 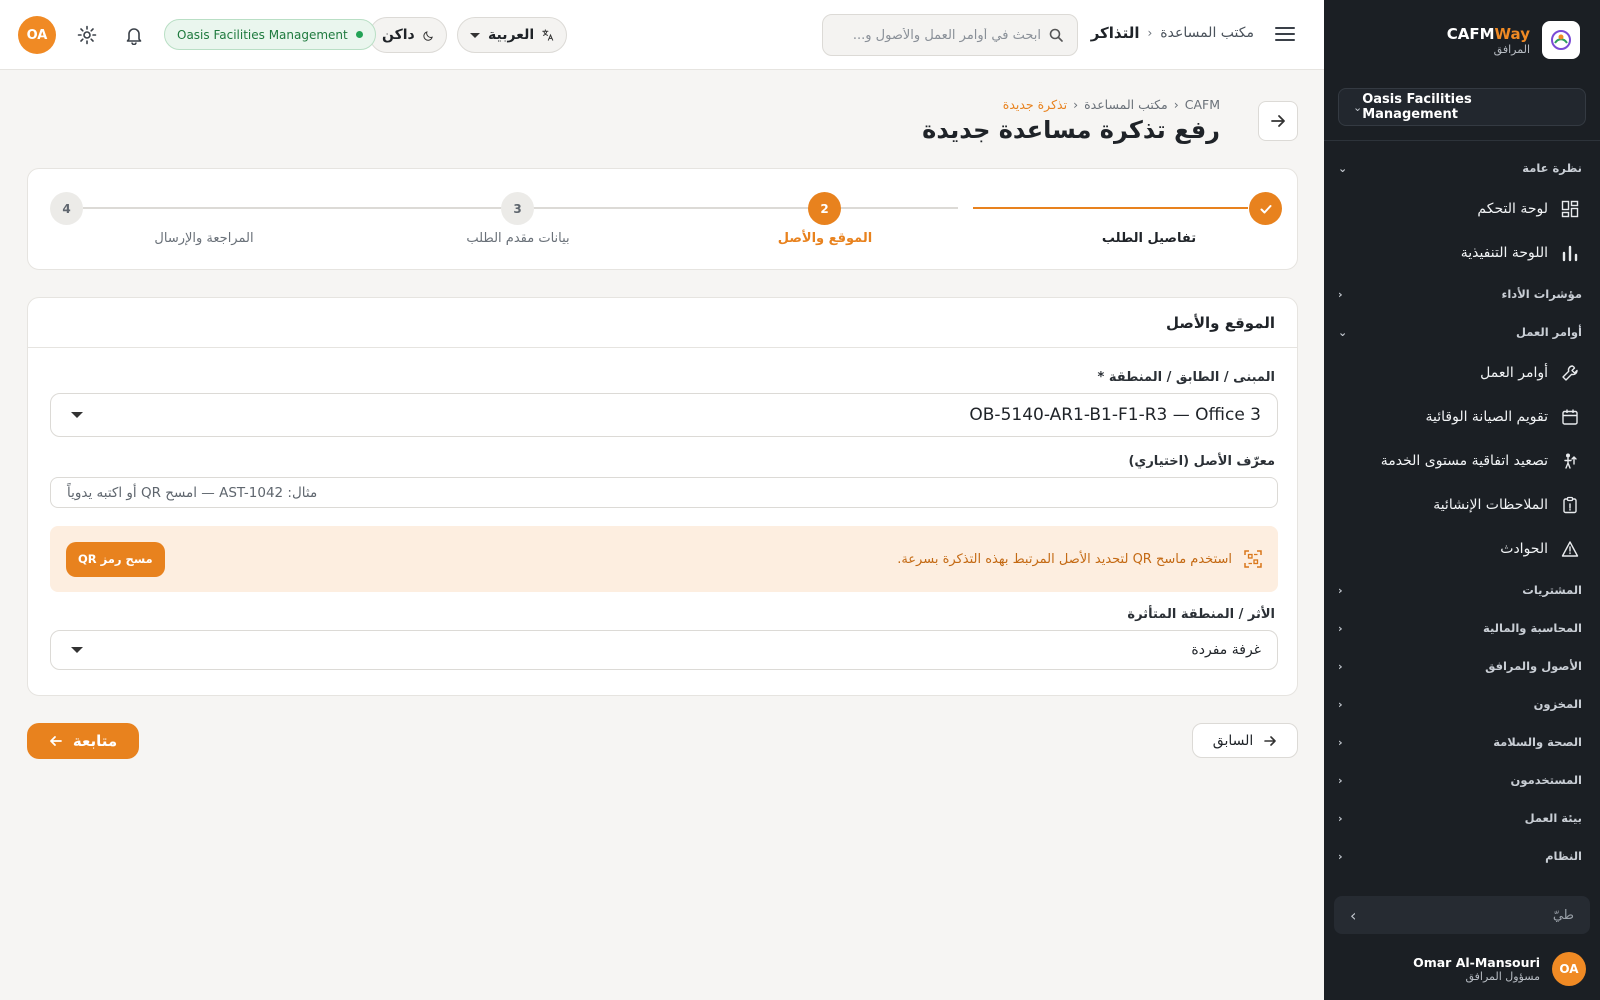 What do you see at coordinates (664, 415) in the screenshot?
I see `location-select: OB-5140-AR1-B1-F1-R3 — Office 3` at bounding box center [664, 415].